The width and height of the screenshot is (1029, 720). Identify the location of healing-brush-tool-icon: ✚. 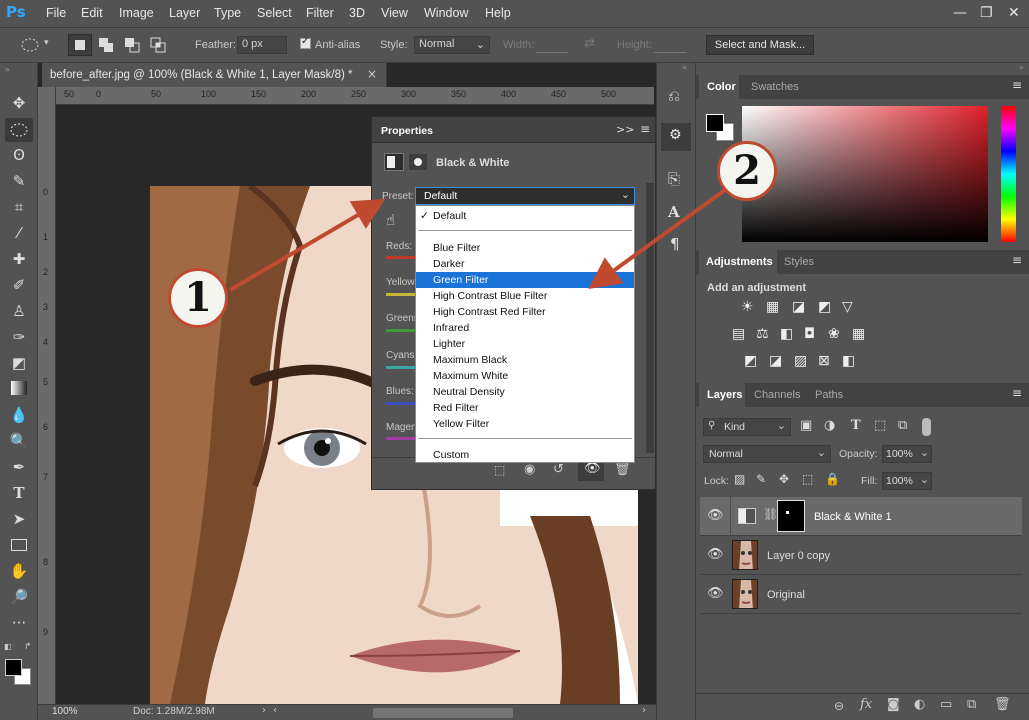
(19, 259).